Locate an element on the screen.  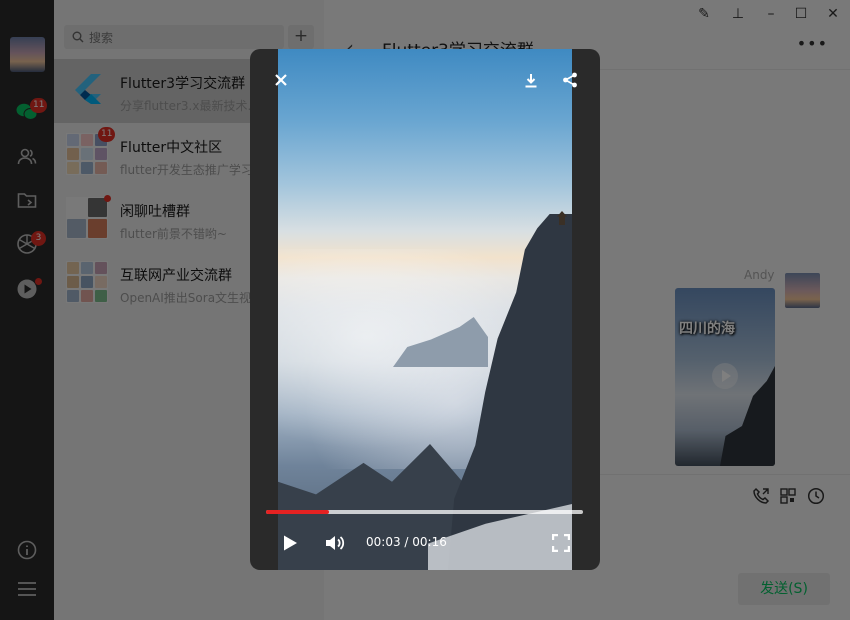
fullscreen-button is located at coordinates (561, 543).